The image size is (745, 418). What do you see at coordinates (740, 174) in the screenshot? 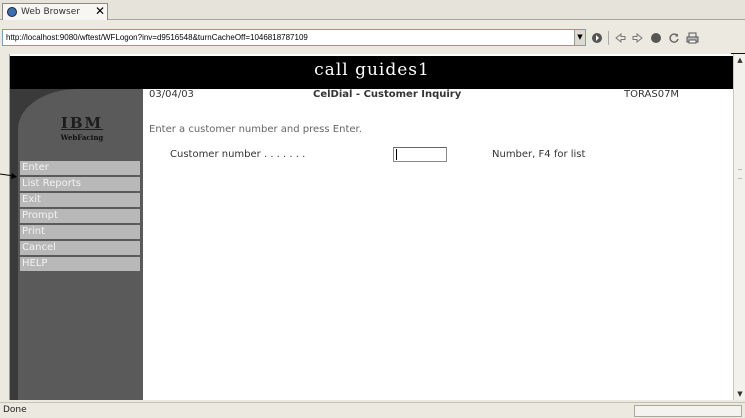
I see `scroll-thumb` at bounding box center [740, 174].